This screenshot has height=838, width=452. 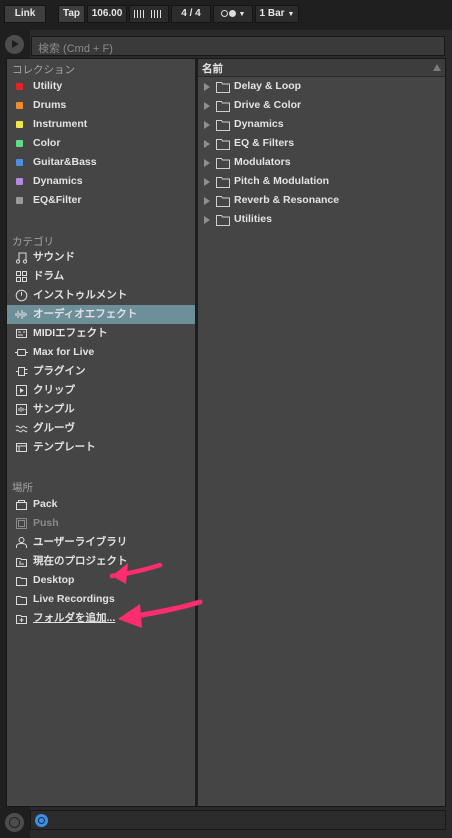 What do you see at coordinates (43, 70) in the screenshot?
I see `collections-title: コレクション` at bounding box center [43, 70].